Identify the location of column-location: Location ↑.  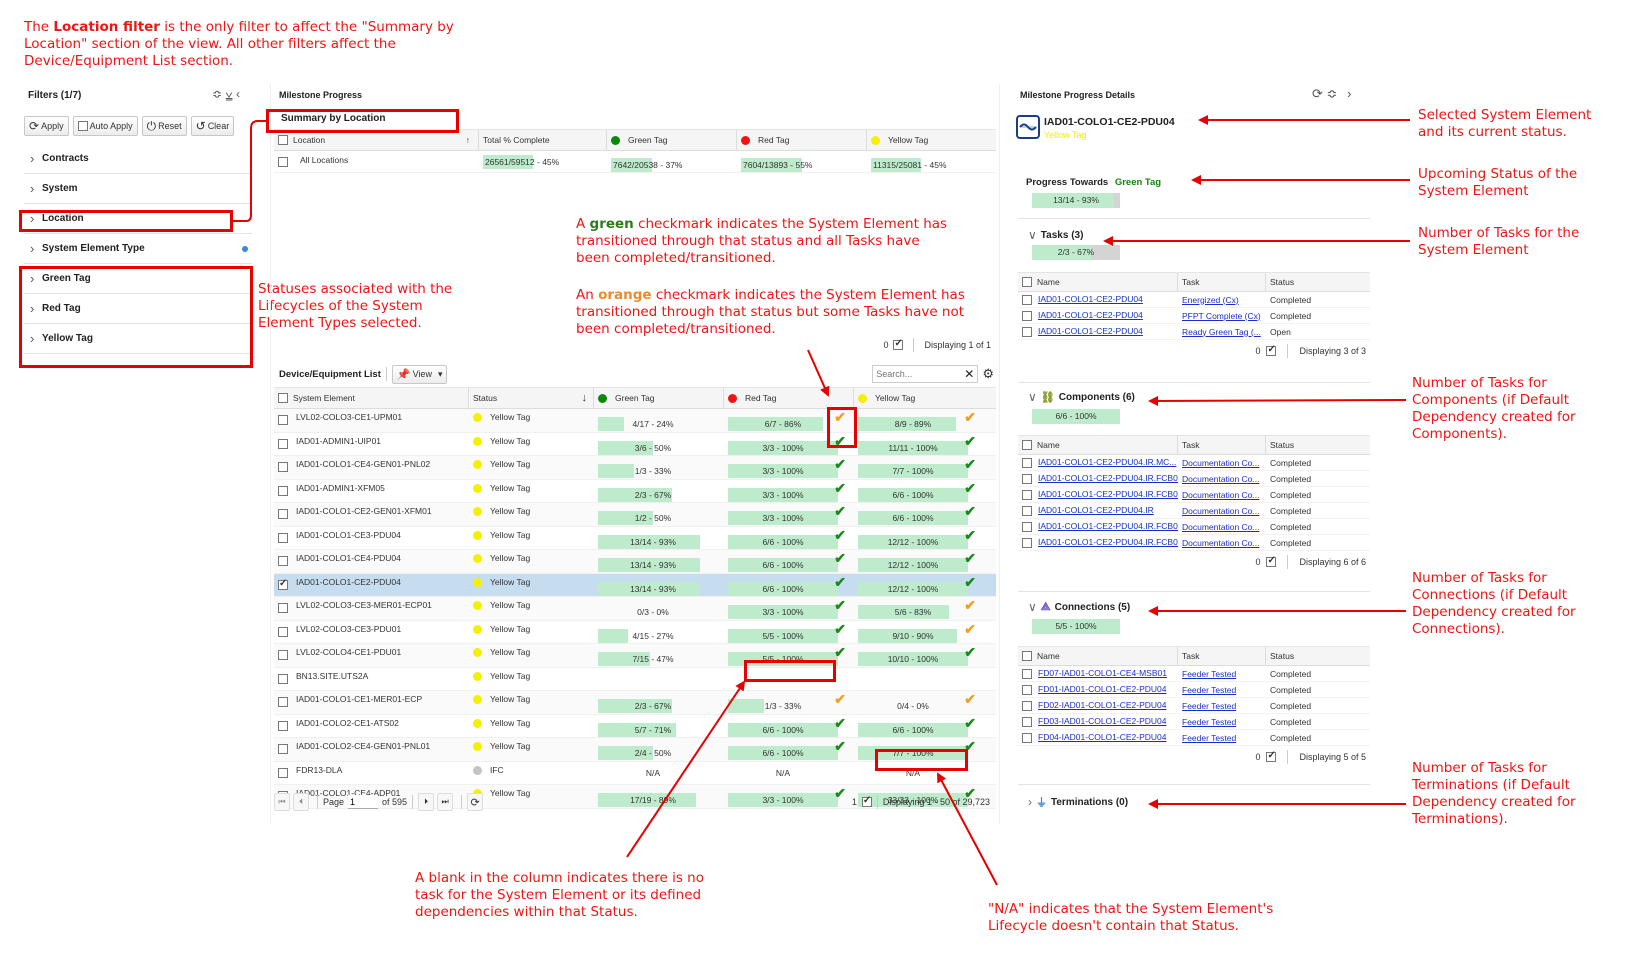
(376, 140).